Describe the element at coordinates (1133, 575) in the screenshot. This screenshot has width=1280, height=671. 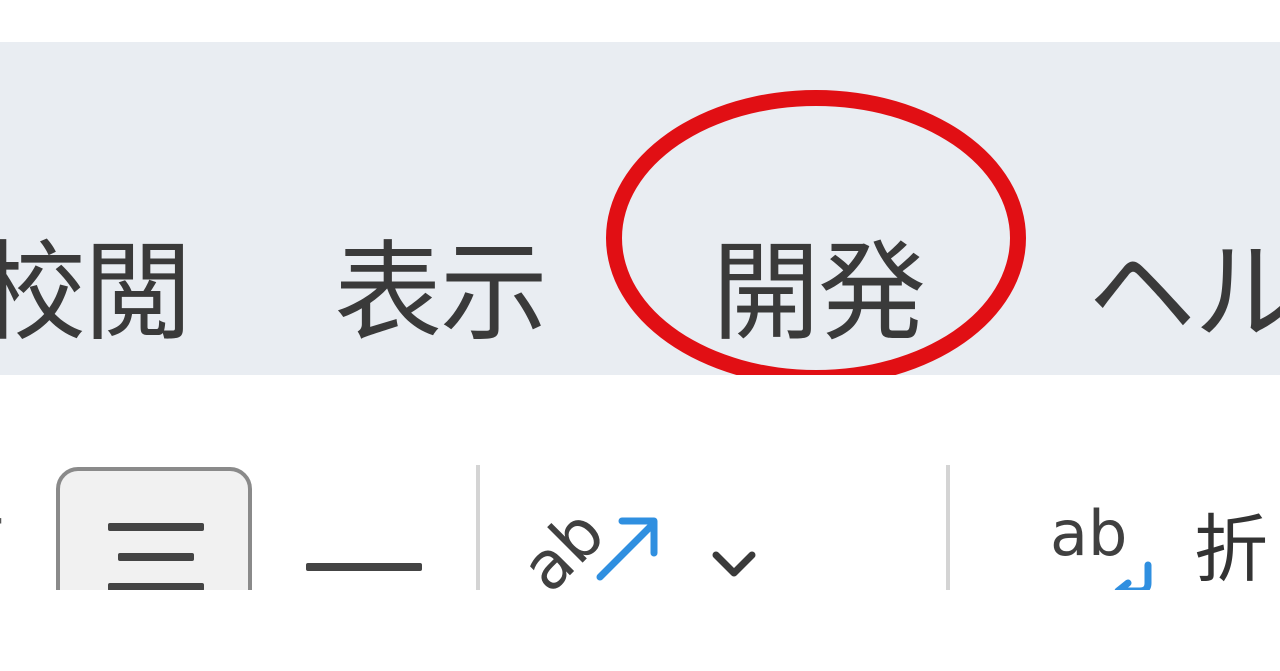
I see `wrap-arrow-icon` at that location.